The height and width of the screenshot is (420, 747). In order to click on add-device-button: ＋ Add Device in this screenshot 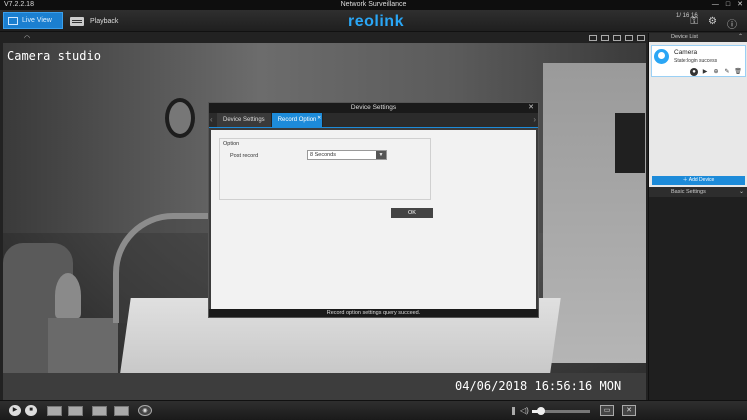, I will do `click(698, 180)`.